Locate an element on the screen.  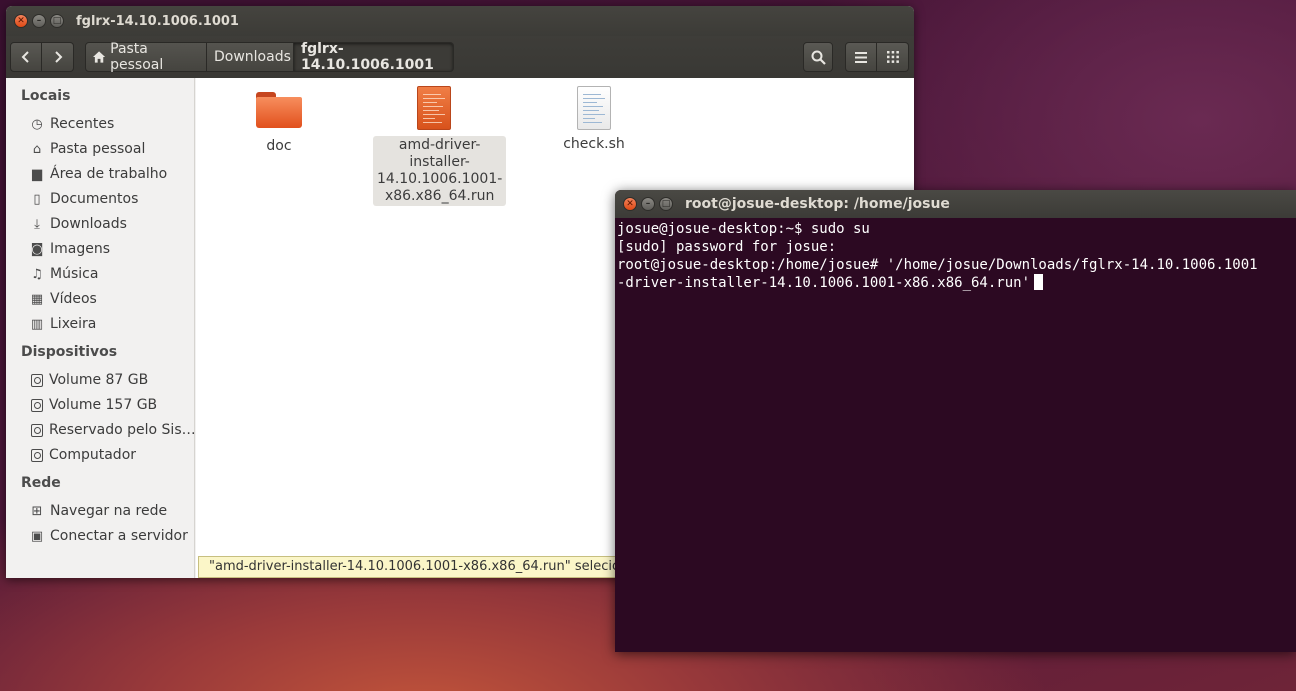
grid-view-button is located at coordinates (893, 57).